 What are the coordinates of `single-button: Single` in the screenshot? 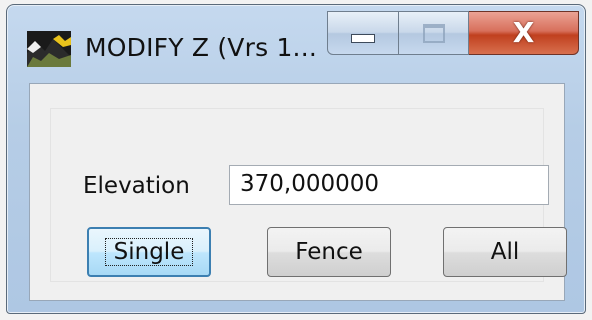 It's located at (149, 252).